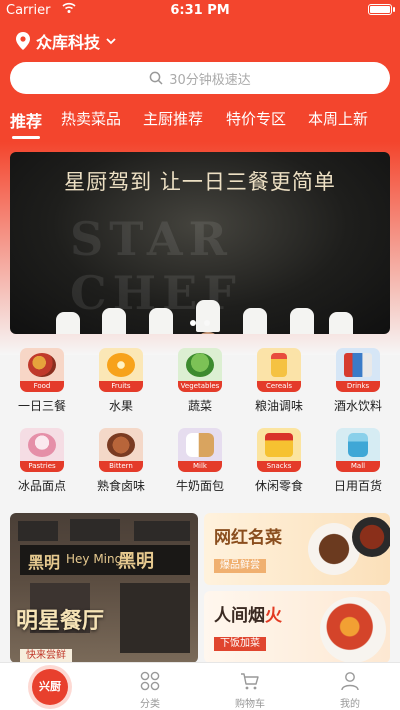  I want to click on category-milk: Milk 牛奶面包, so click(200, 460).